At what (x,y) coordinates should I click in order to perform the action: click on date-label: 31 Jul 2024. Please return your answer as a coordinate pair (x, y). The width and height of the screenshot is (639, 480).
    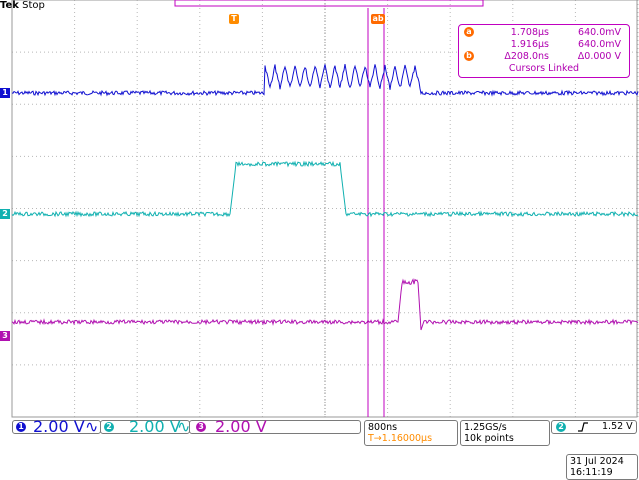
    Looking at the image, I should click on (597, 461).